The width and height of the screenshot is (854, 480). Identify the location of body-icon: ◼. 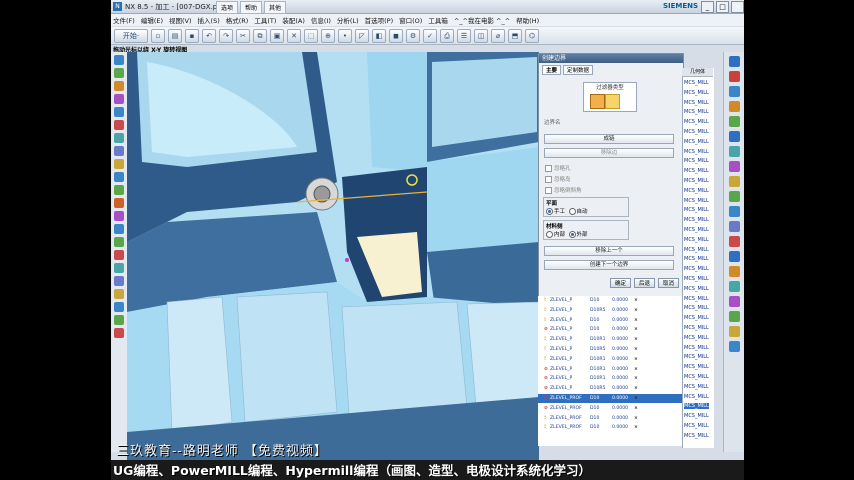
(396, 35).